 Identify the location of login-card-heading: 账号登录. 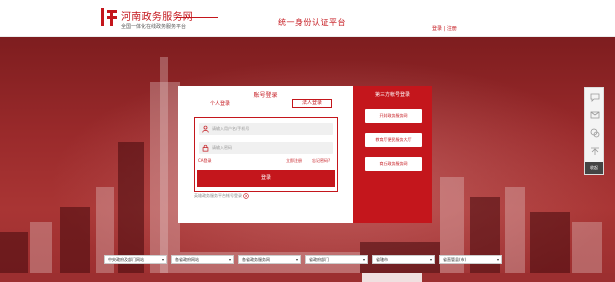
(265, 95).